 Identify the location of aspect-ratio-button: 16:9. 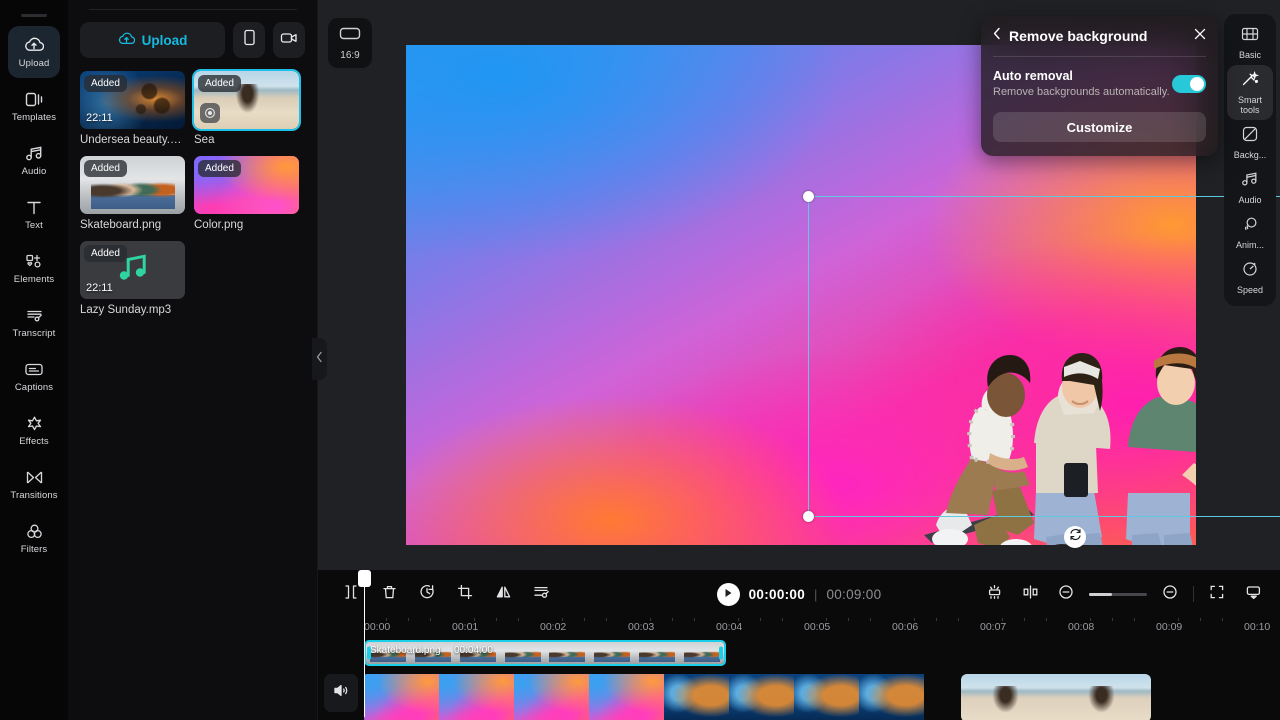
(350, 43).